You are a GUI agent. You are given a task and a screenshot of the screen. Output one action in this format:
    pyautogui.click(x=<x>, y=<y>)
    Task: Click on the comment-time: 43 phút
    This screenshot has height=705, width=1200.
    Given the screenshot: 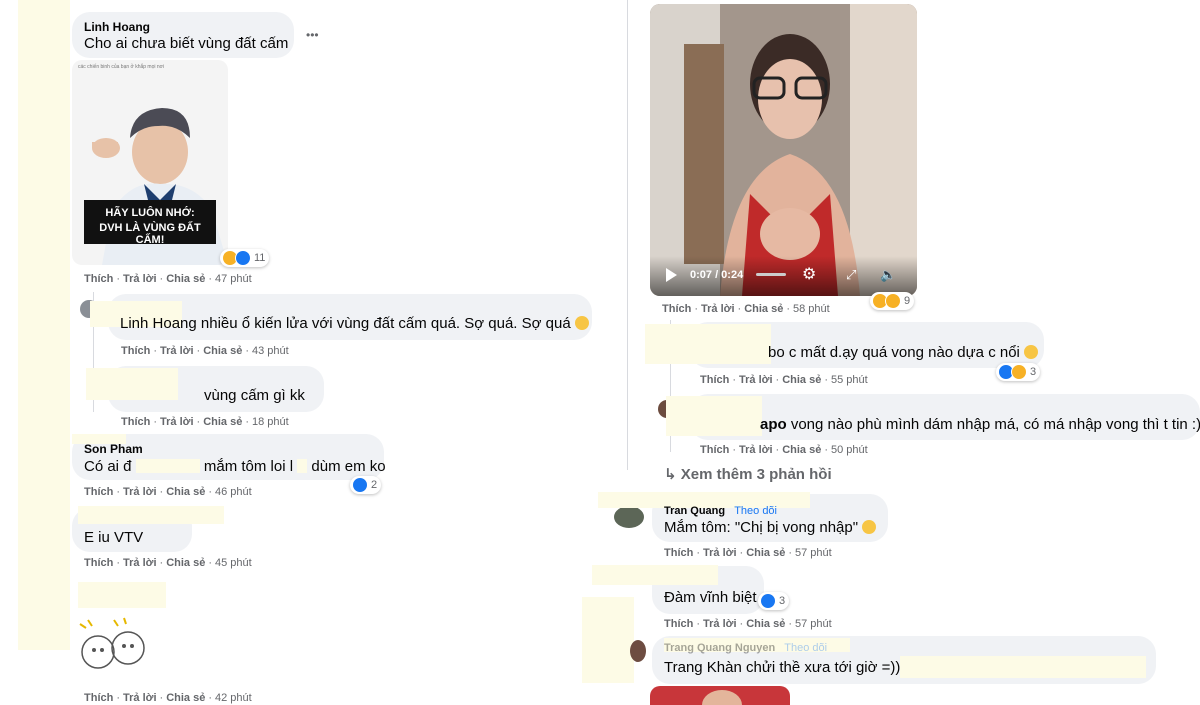 What is the action you would take?
    pyautogui.click(x=270, y=351)
    